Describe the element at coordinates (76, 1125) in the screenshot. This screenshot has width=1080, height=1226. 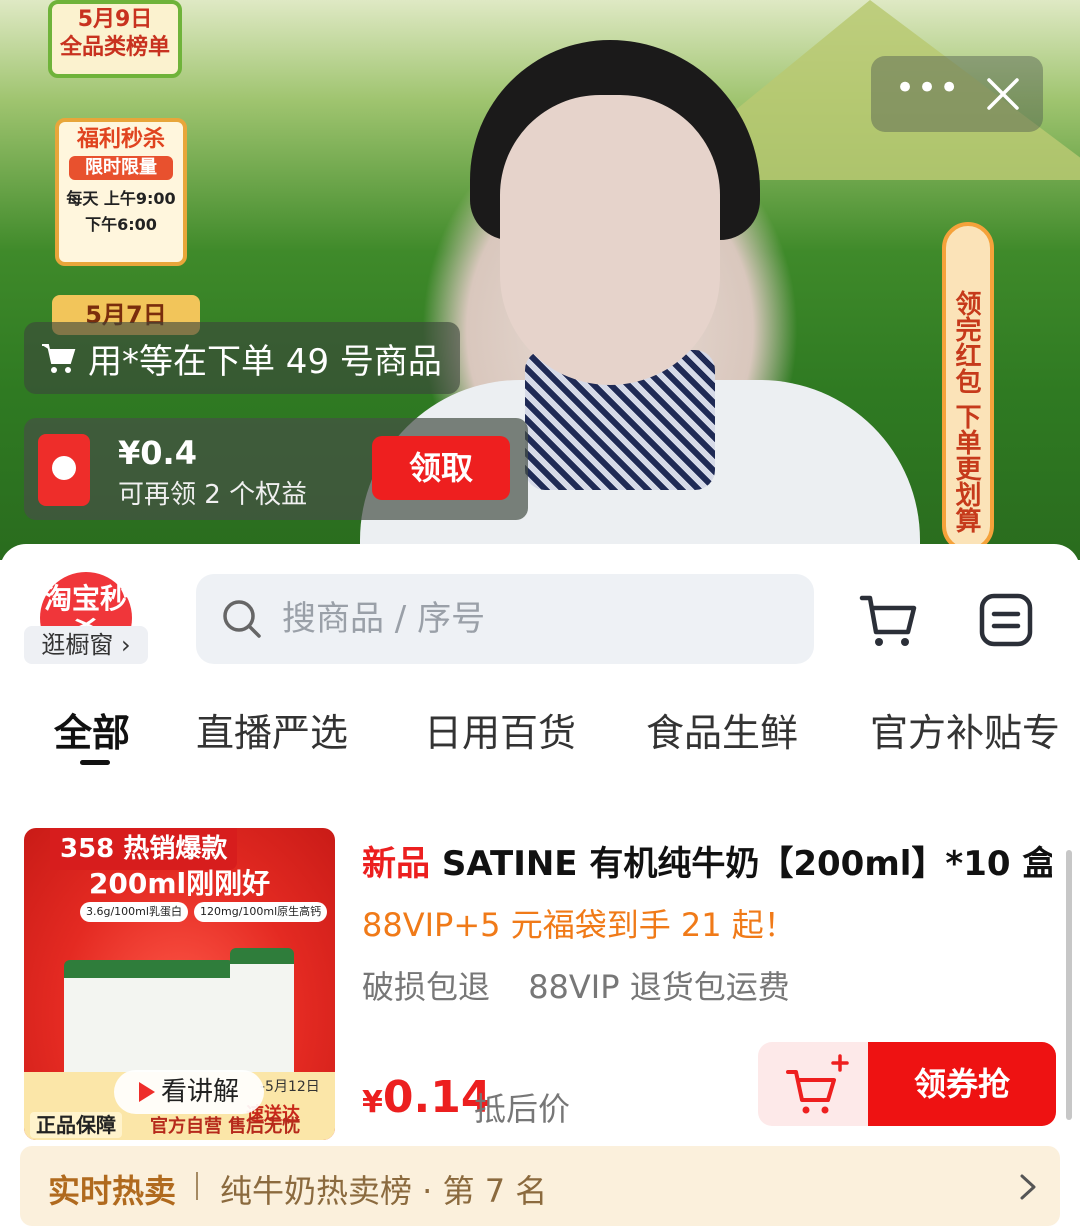
I see `image-genuine-flag: 正品保障` at that location.